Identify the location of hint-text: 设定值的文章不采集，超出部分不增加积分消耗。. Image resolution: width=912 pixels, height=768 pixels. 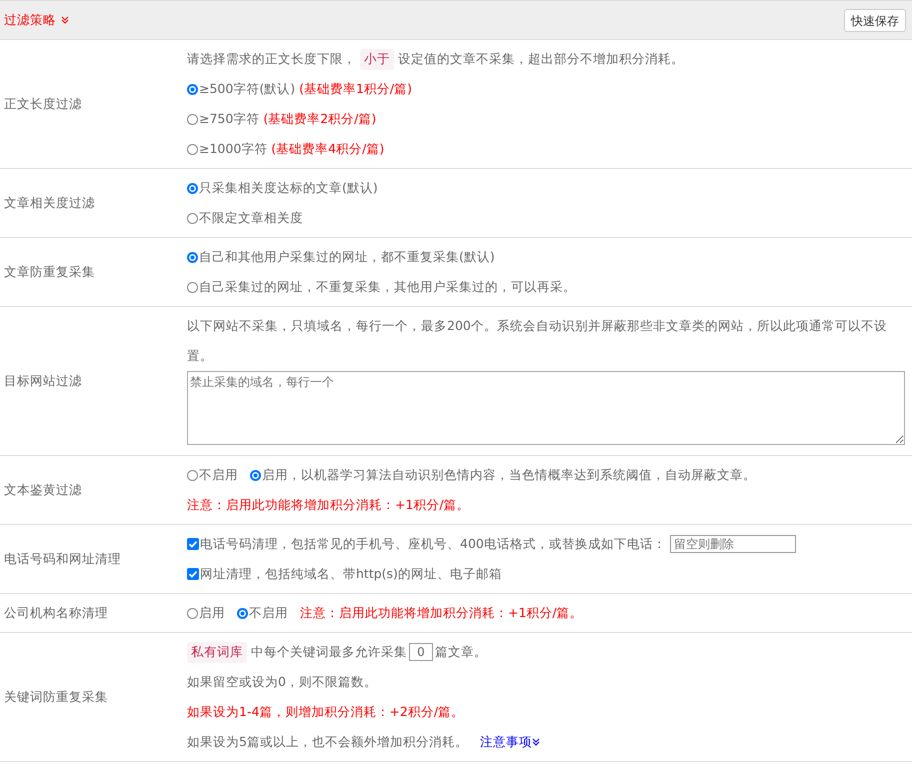
(541, 59).